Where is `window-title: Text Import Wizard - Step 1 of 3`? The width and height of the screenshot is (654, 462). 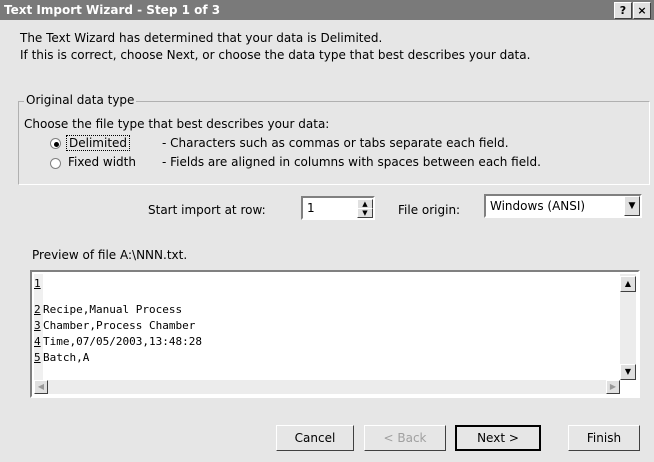
window-title: Text Import Wizard - Step 1 of 3 is located at coordinates (112, 10).